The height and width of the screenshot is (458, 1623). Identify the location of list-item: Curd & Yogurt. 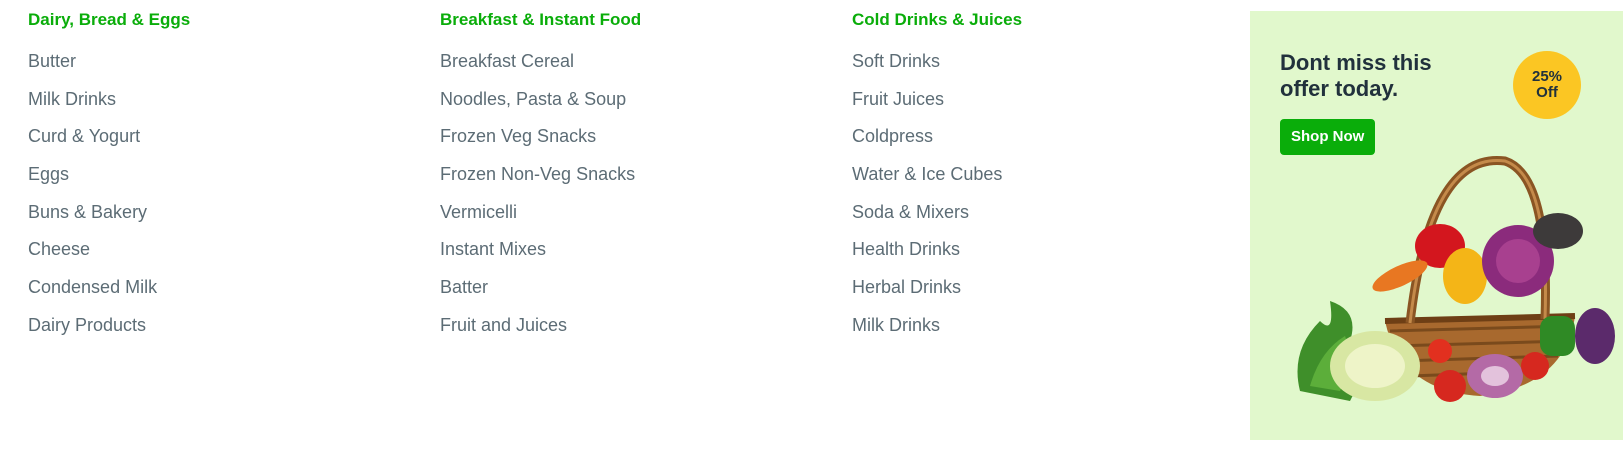
(92, 143).